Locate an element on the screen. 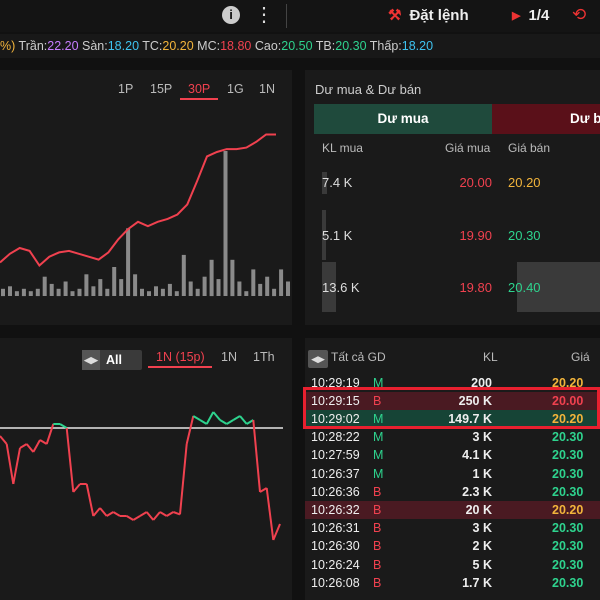  buy-price: 19.90 is located at coordinates (475, 235).